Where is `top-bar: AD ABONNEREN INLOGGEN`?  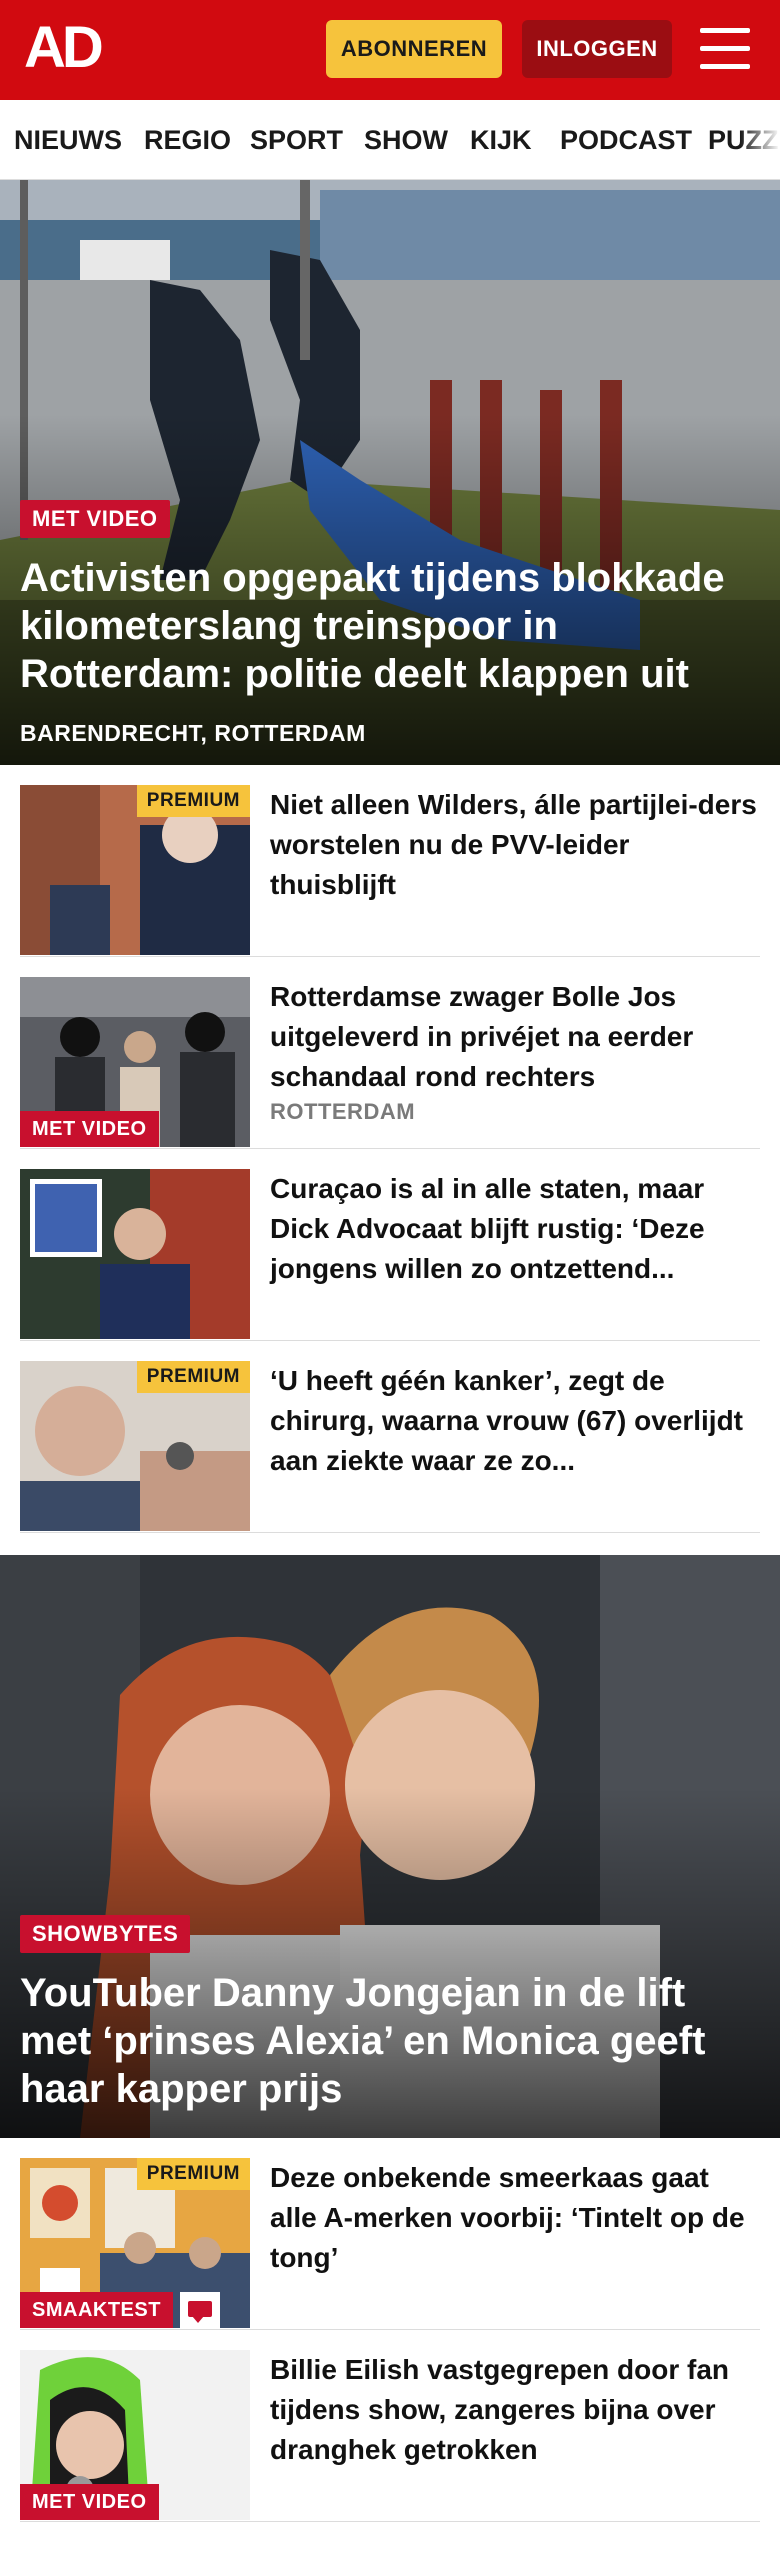
top-bar: AD ABONNEREN INLOGGEN is located at coordinates (390, 50).